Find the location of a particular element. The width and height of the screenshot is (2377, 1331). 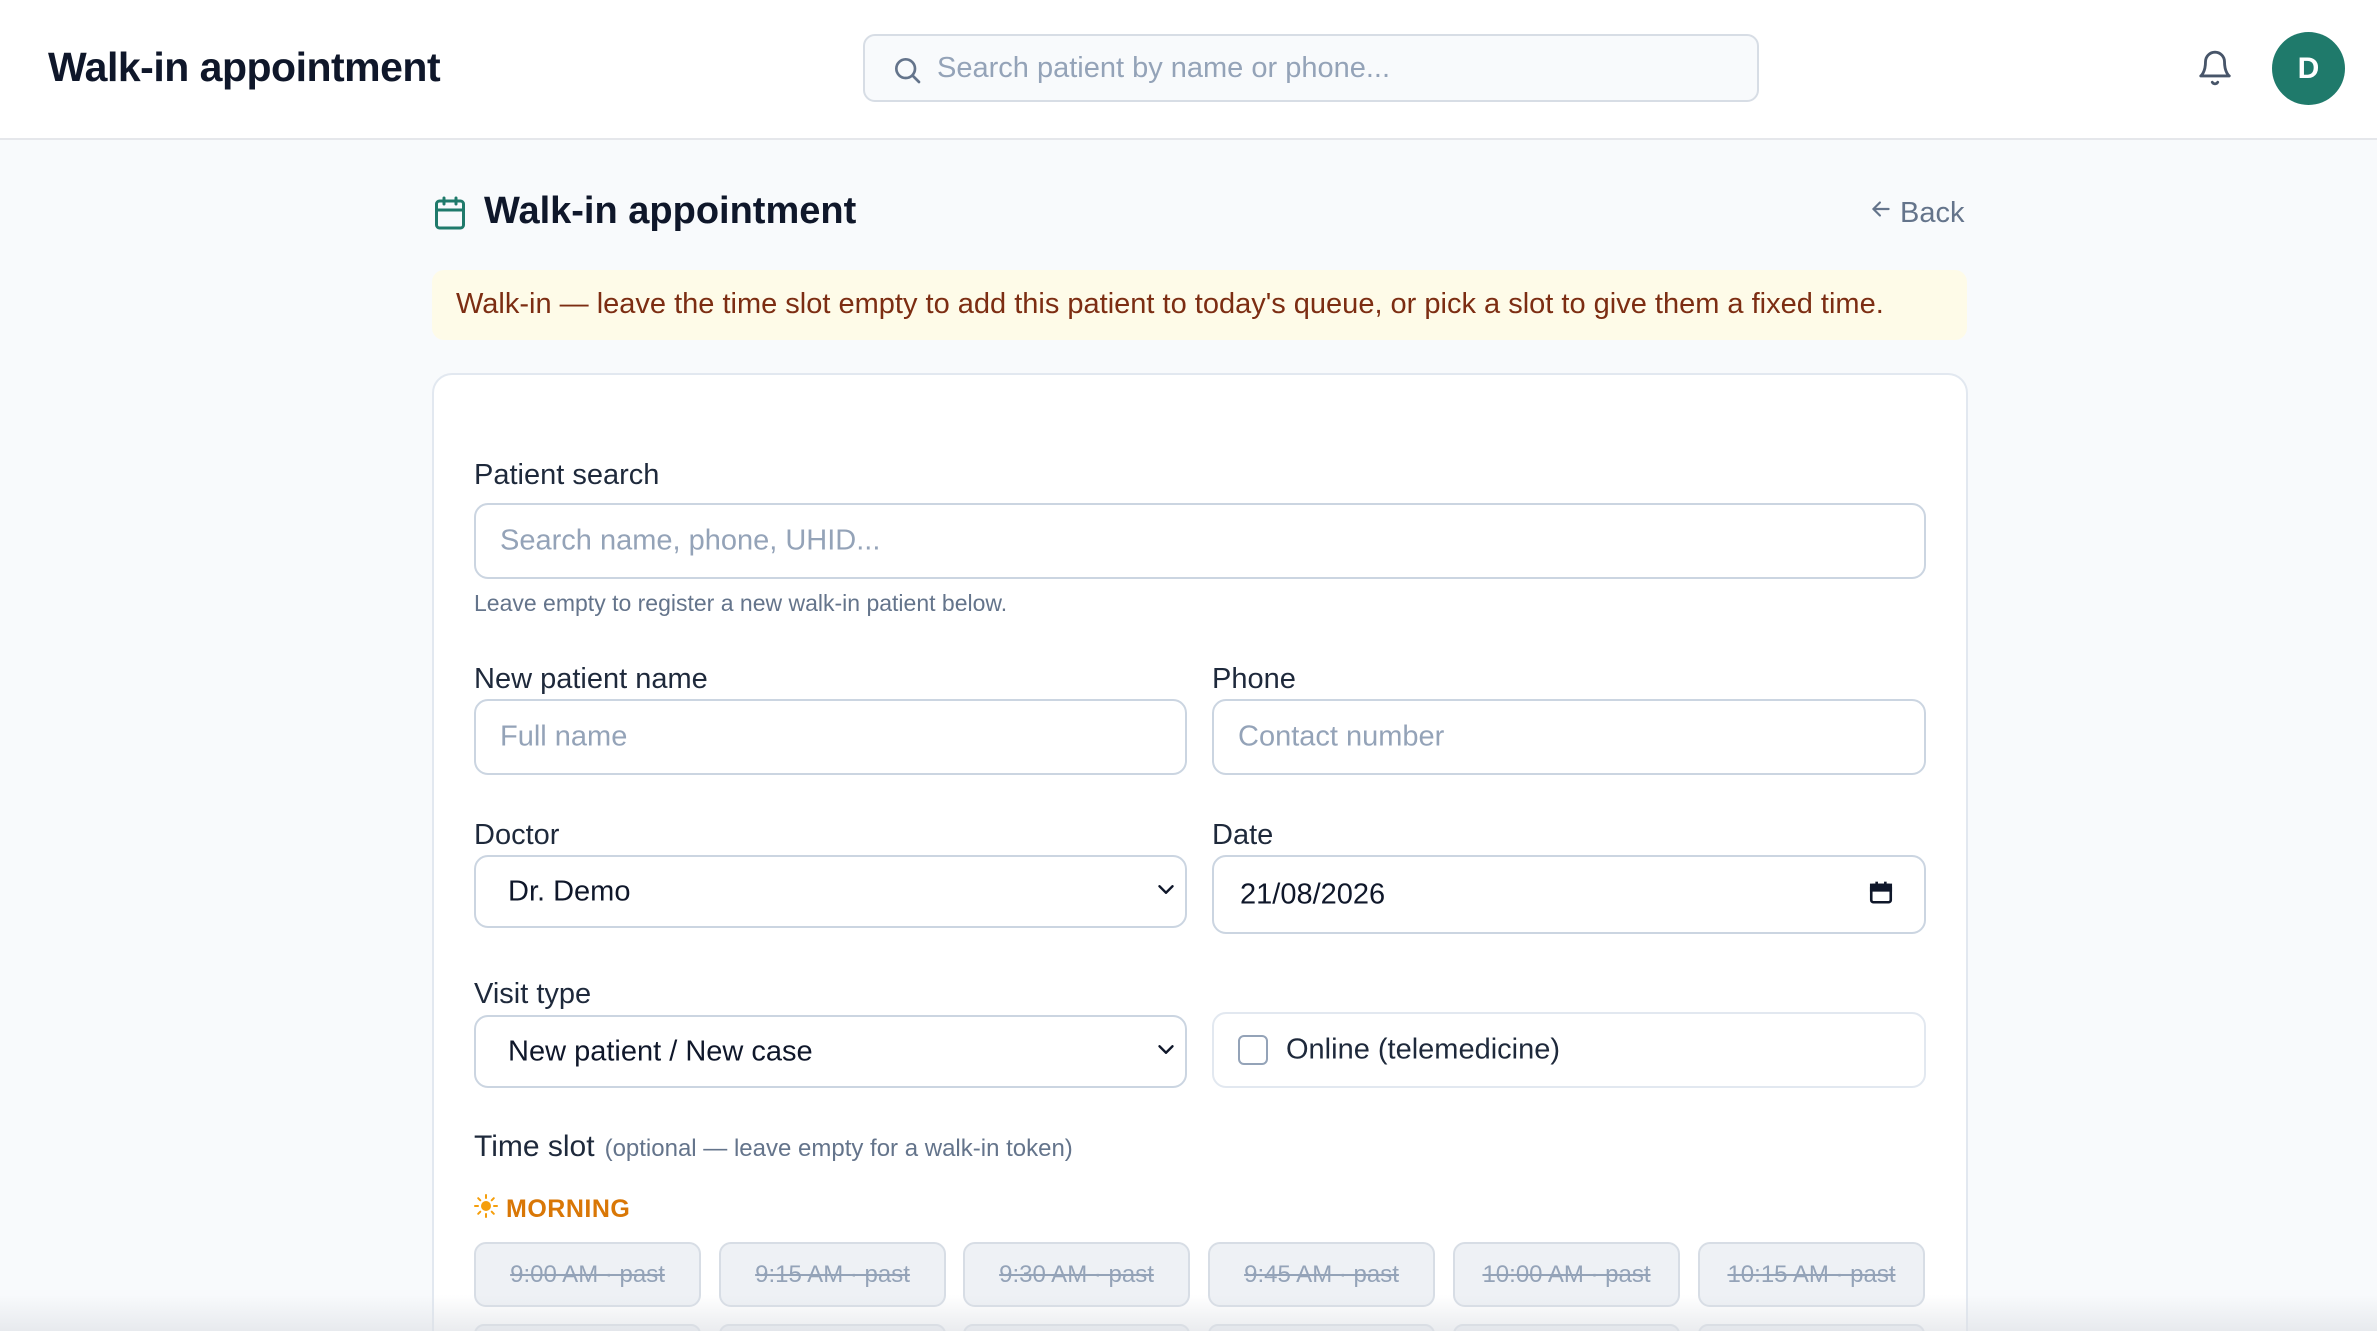

time-slot-button: 10:00 AM · past is located at coordinates (1566, 1274).